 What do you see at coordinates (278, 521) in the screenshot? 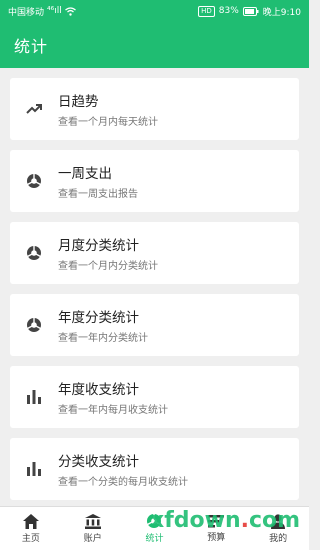
I see `user-icon` at bounding box center [278, 521].